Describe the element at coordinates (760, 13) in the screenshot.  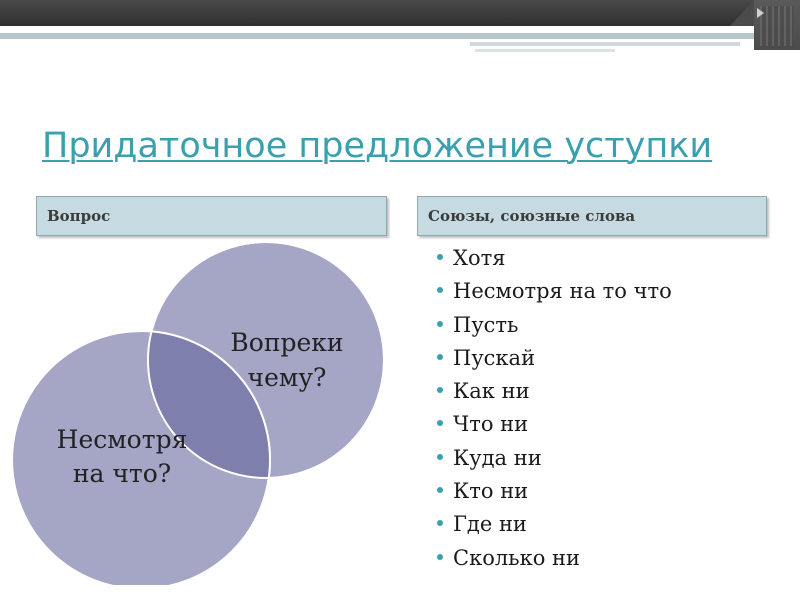
I see `play-arrow-icon` at that location.